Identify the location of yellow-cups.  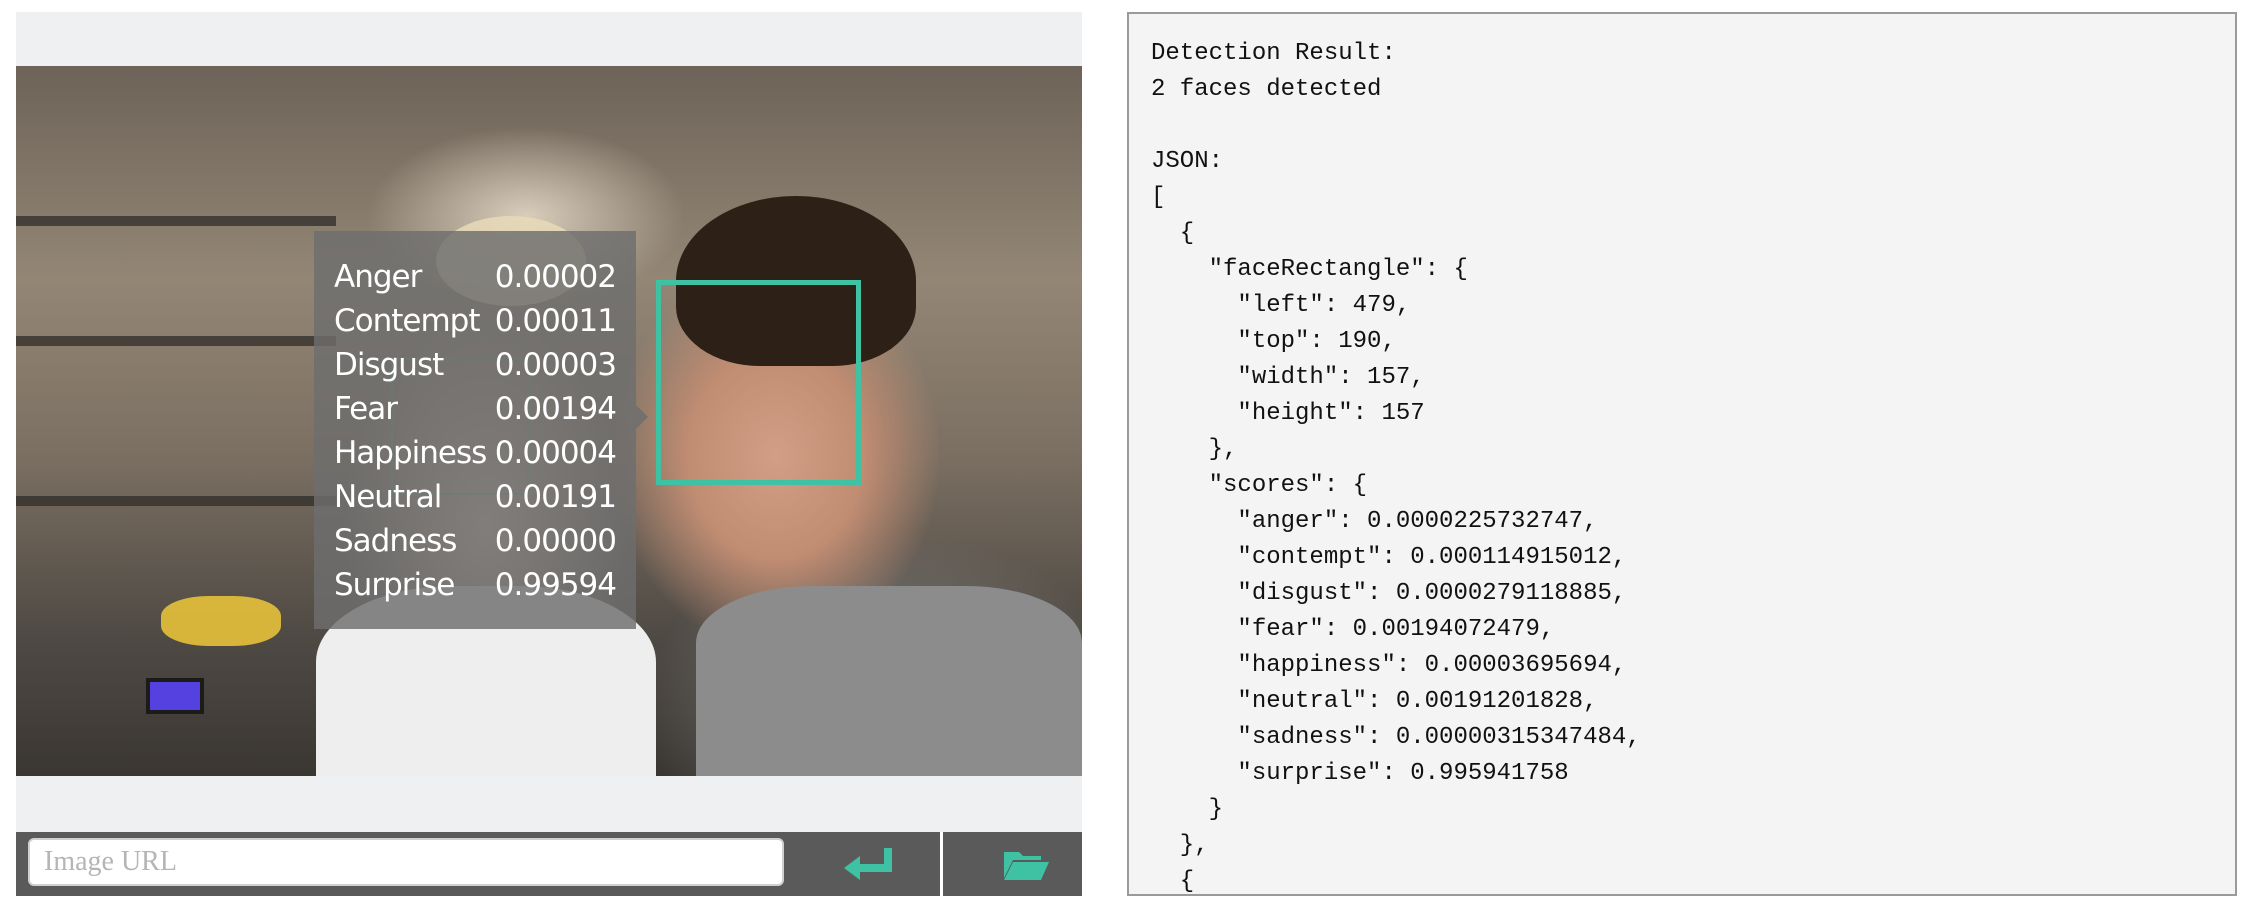
(221, 621).